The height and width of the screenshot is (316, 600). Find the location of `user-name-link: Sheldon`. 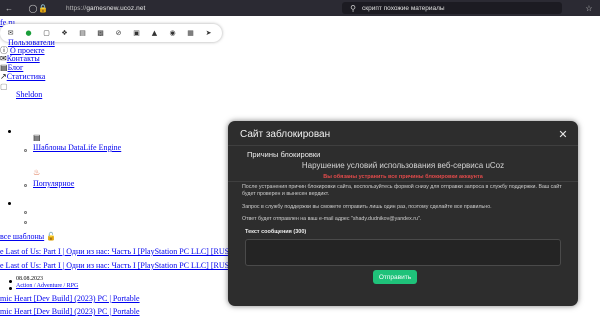

user-name-link: Sheldon is located at coordinates (29, 94).